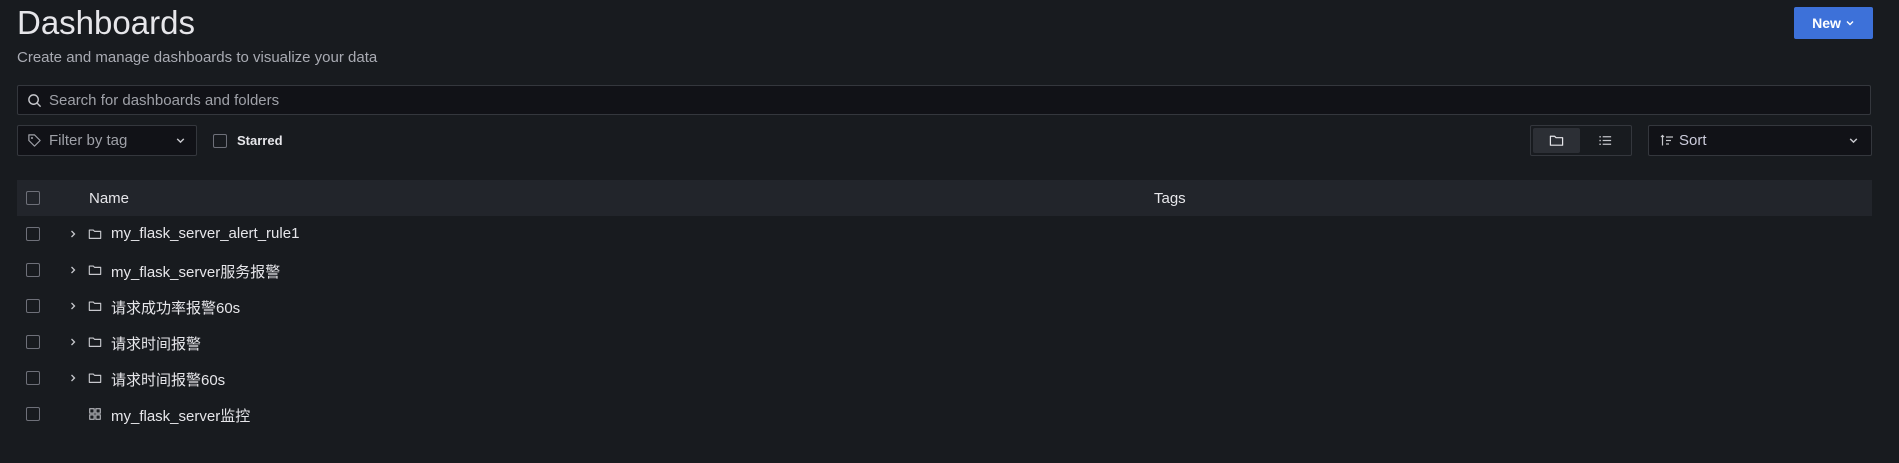 This screenshot has width=1899, height=463. What do you see at coordinates (1760, 140) in the screenshot?
I see `sort-select: Sort` at bounding box center [1760, 140].